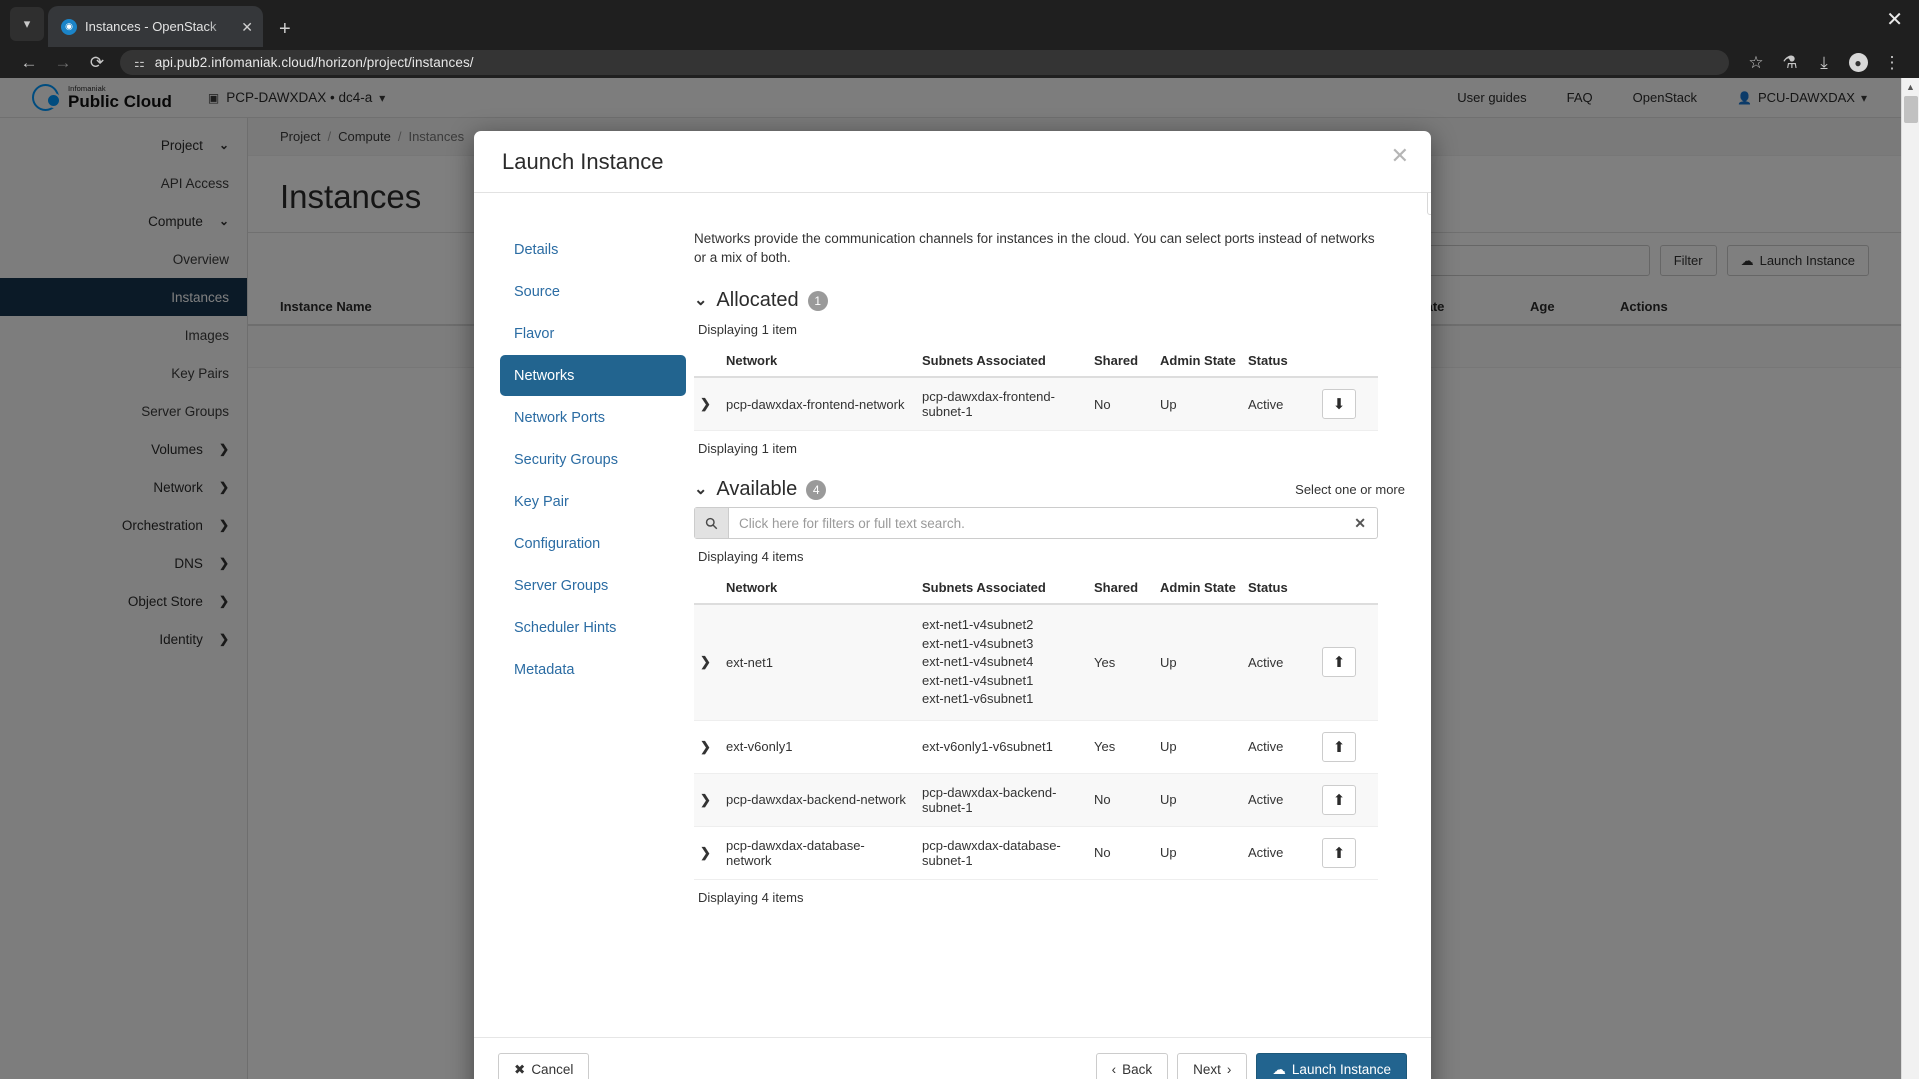 The image size is (1919, 1079). Describe the element at coordinates (818, 662) in the screenshot. I see `cell-network: ext-net1` at that location.